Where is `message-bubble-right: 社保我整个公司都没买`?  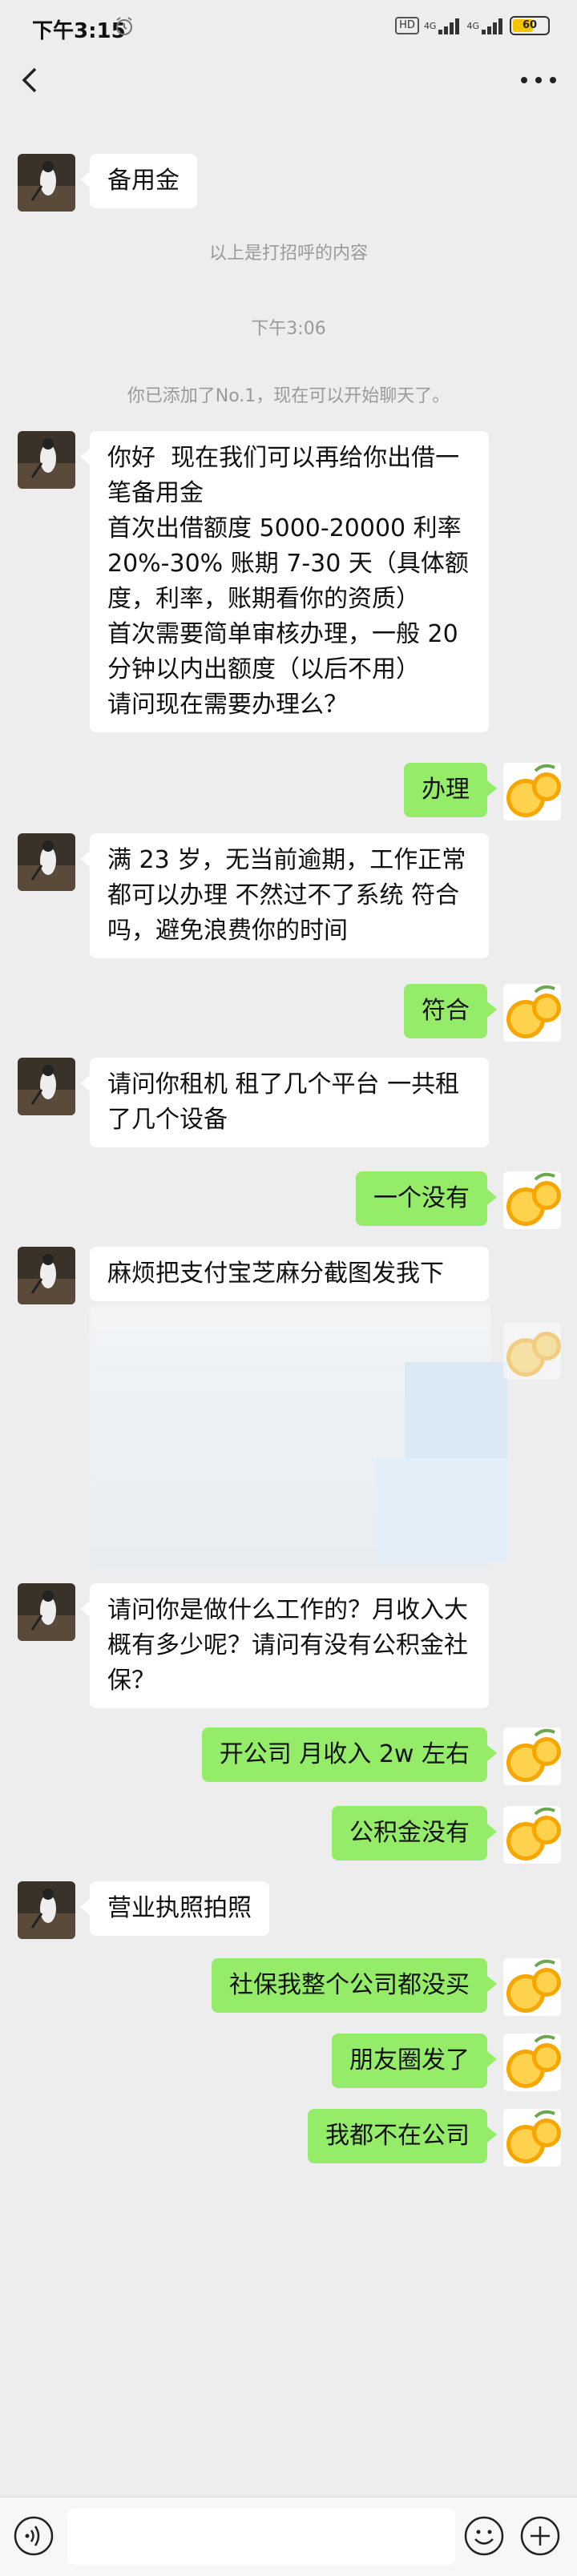 message-bubble-right: 社保我整个公司都没买 is located at coordinates (354, 1985).